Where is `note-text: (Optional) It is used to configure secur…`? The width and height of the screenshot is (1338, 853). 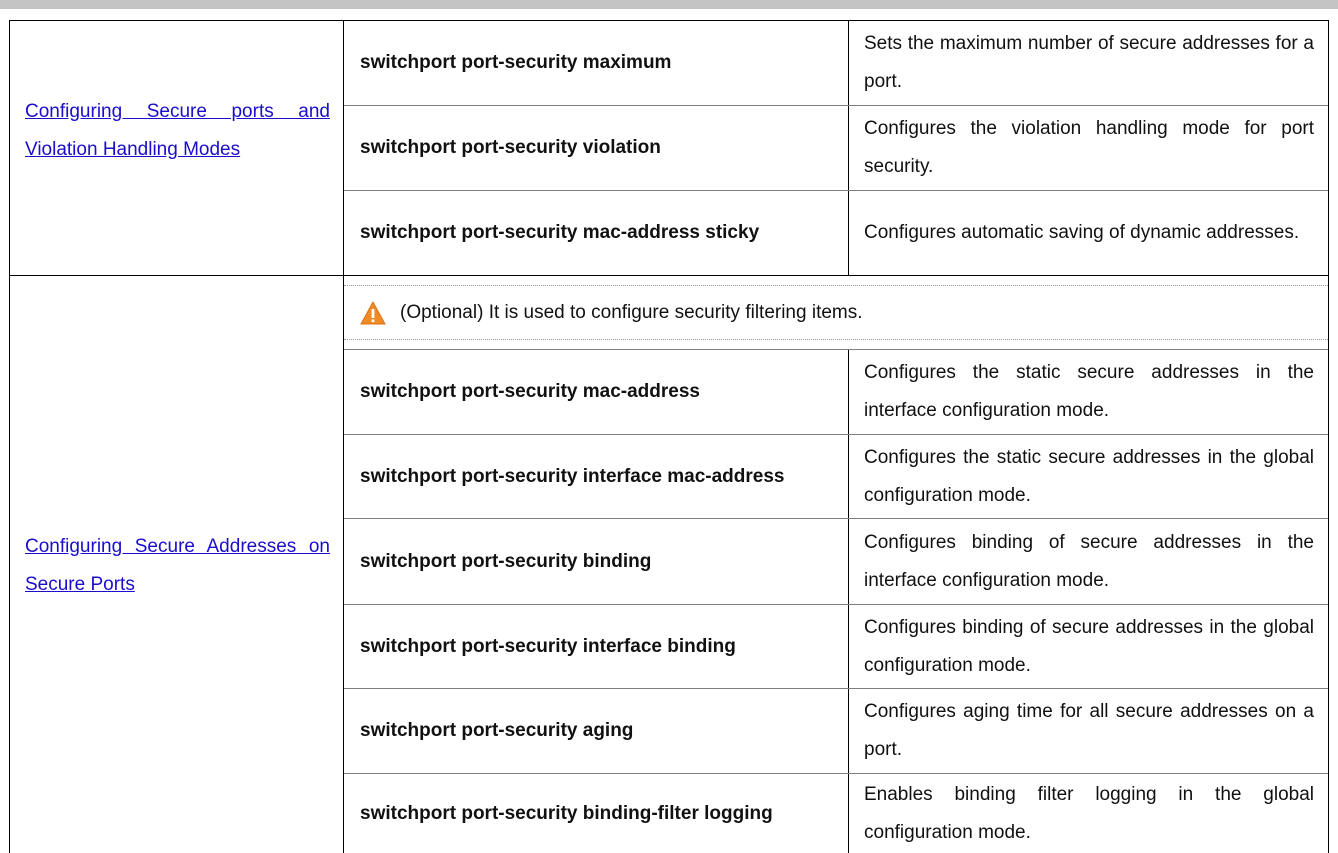 note-text: (Optional) It is used to configure secur… is located at coordinates (631, 312).